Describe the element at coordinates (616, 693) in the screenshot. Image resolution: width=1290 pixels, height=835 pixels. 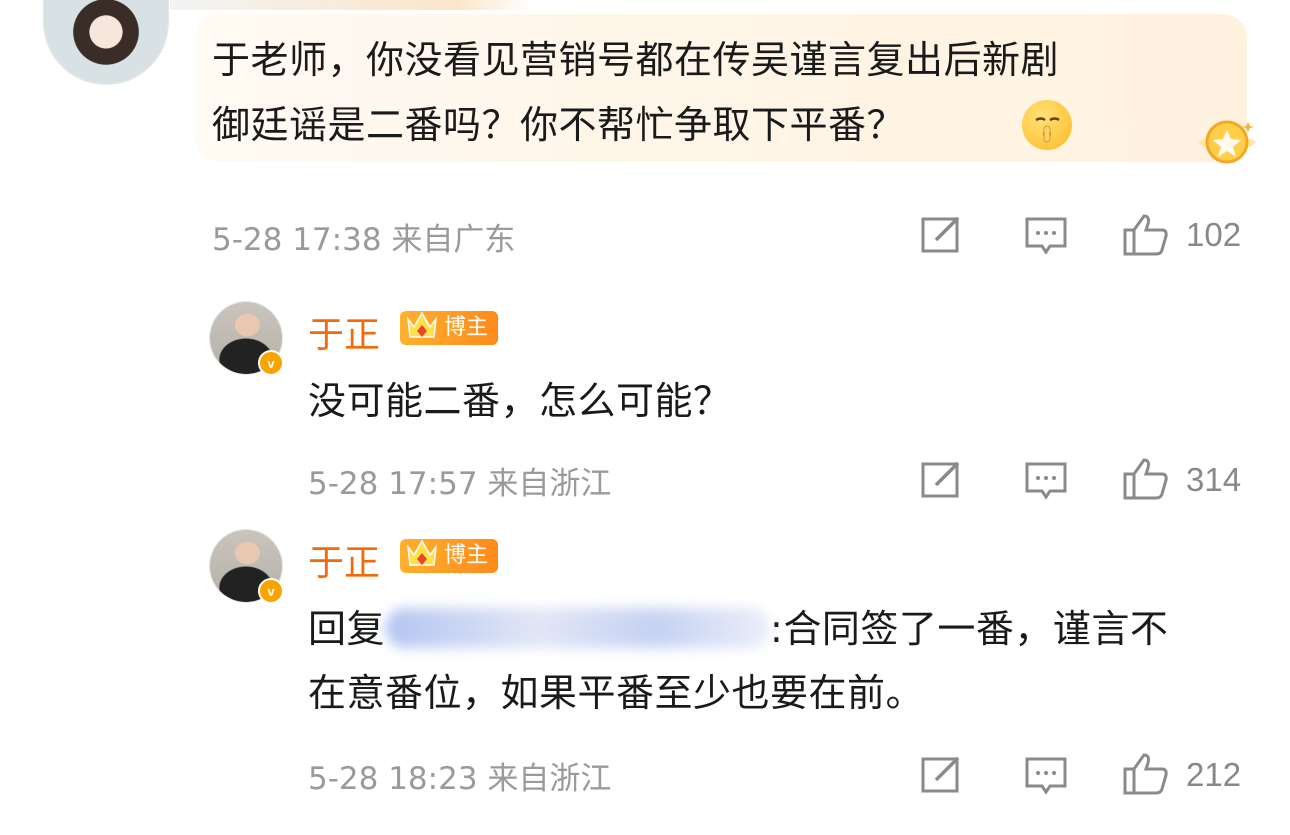
I see `reply-text-line2: 在意番位，如果平番至少也要在前。` at that location.